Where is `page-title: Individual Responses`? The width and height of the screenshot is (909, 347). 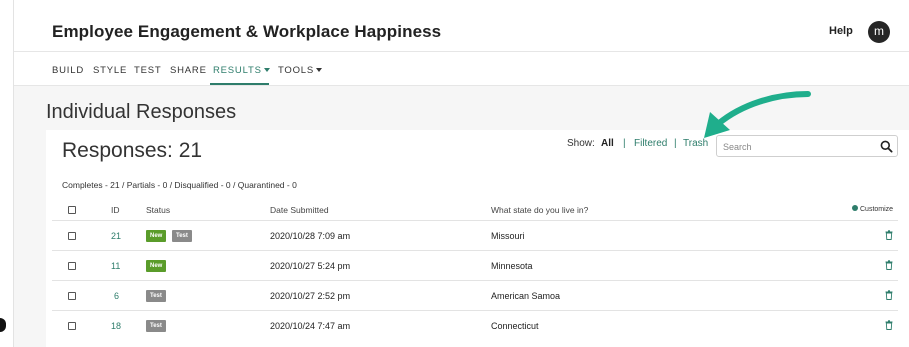 page-title: Individual Responses is located at coordinates (141, 112).